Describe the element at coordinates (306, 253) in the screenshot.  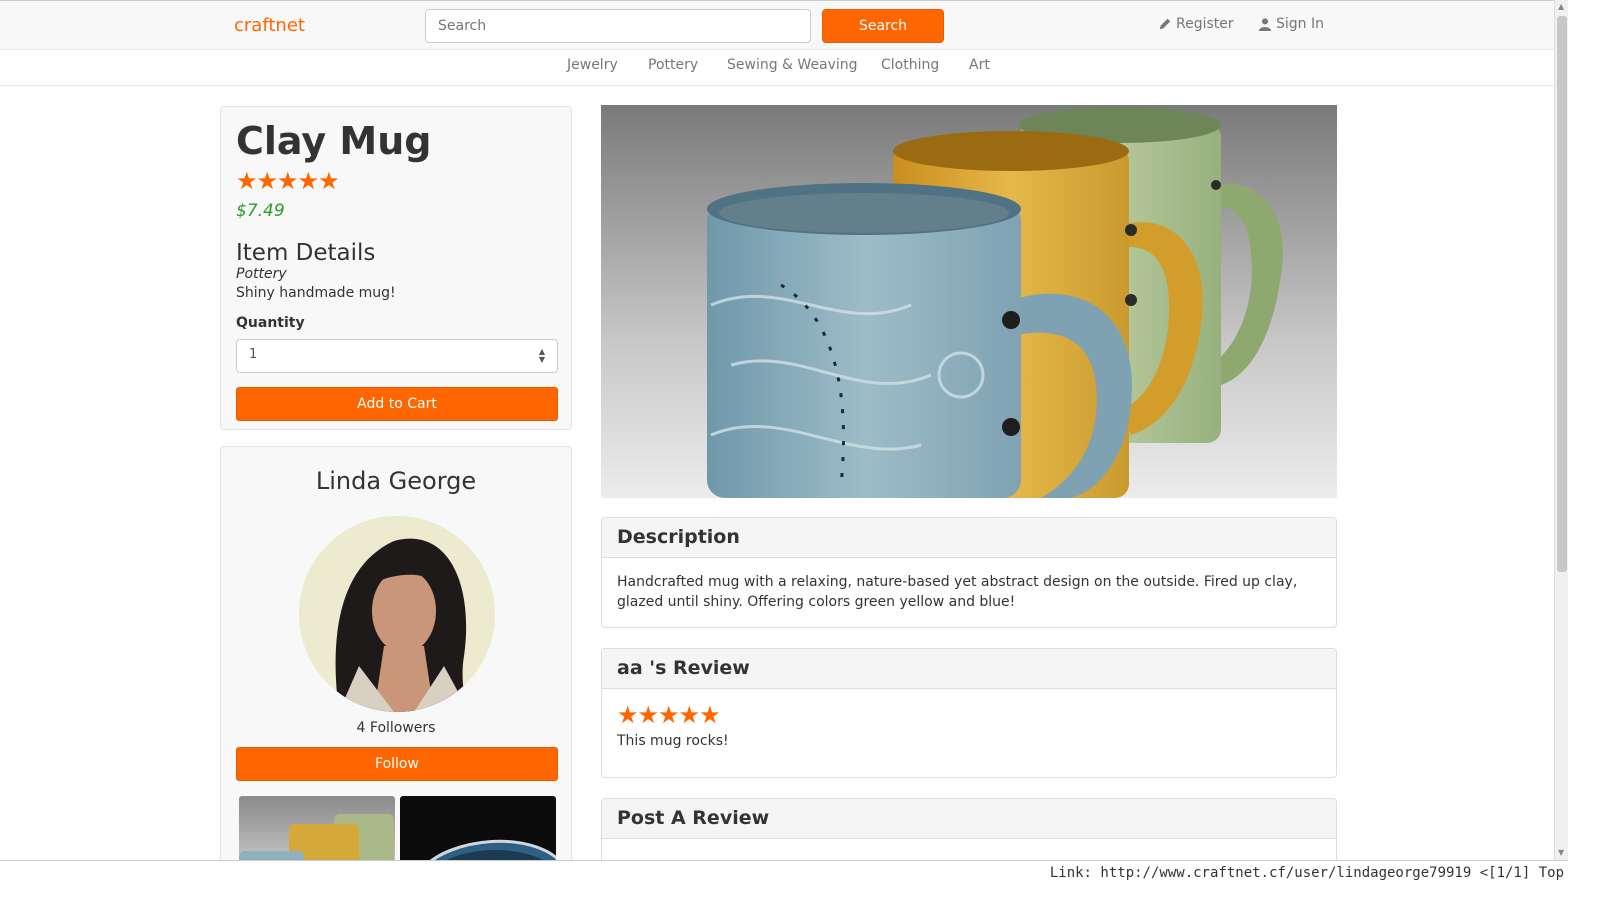
I see `item-details-heading: Item Details` at that location.